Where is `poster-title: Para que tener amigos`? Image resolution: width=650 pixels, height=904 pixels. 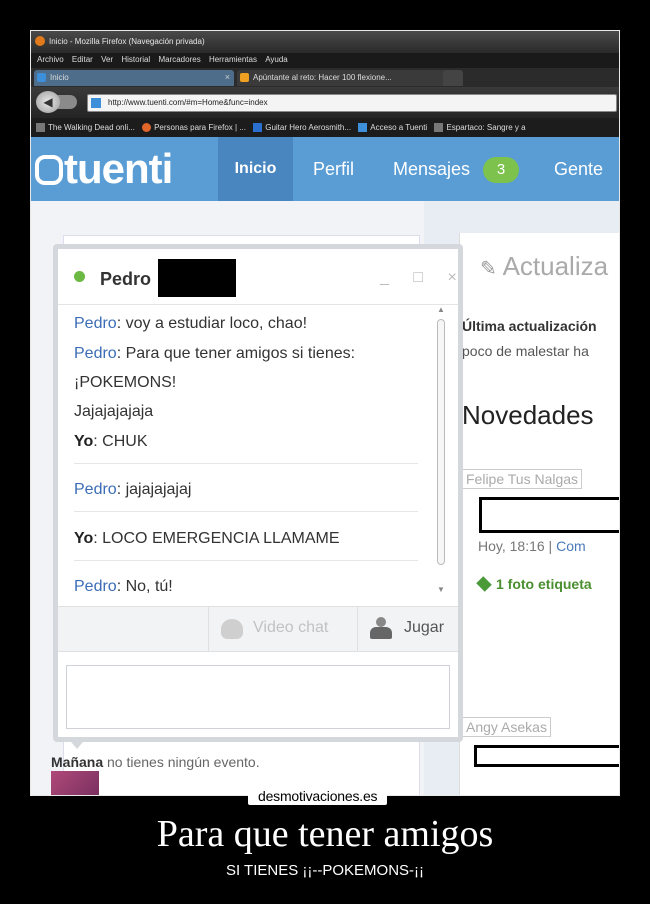 poster-title: Para que tener amigos is located at coordinates (325, 834).